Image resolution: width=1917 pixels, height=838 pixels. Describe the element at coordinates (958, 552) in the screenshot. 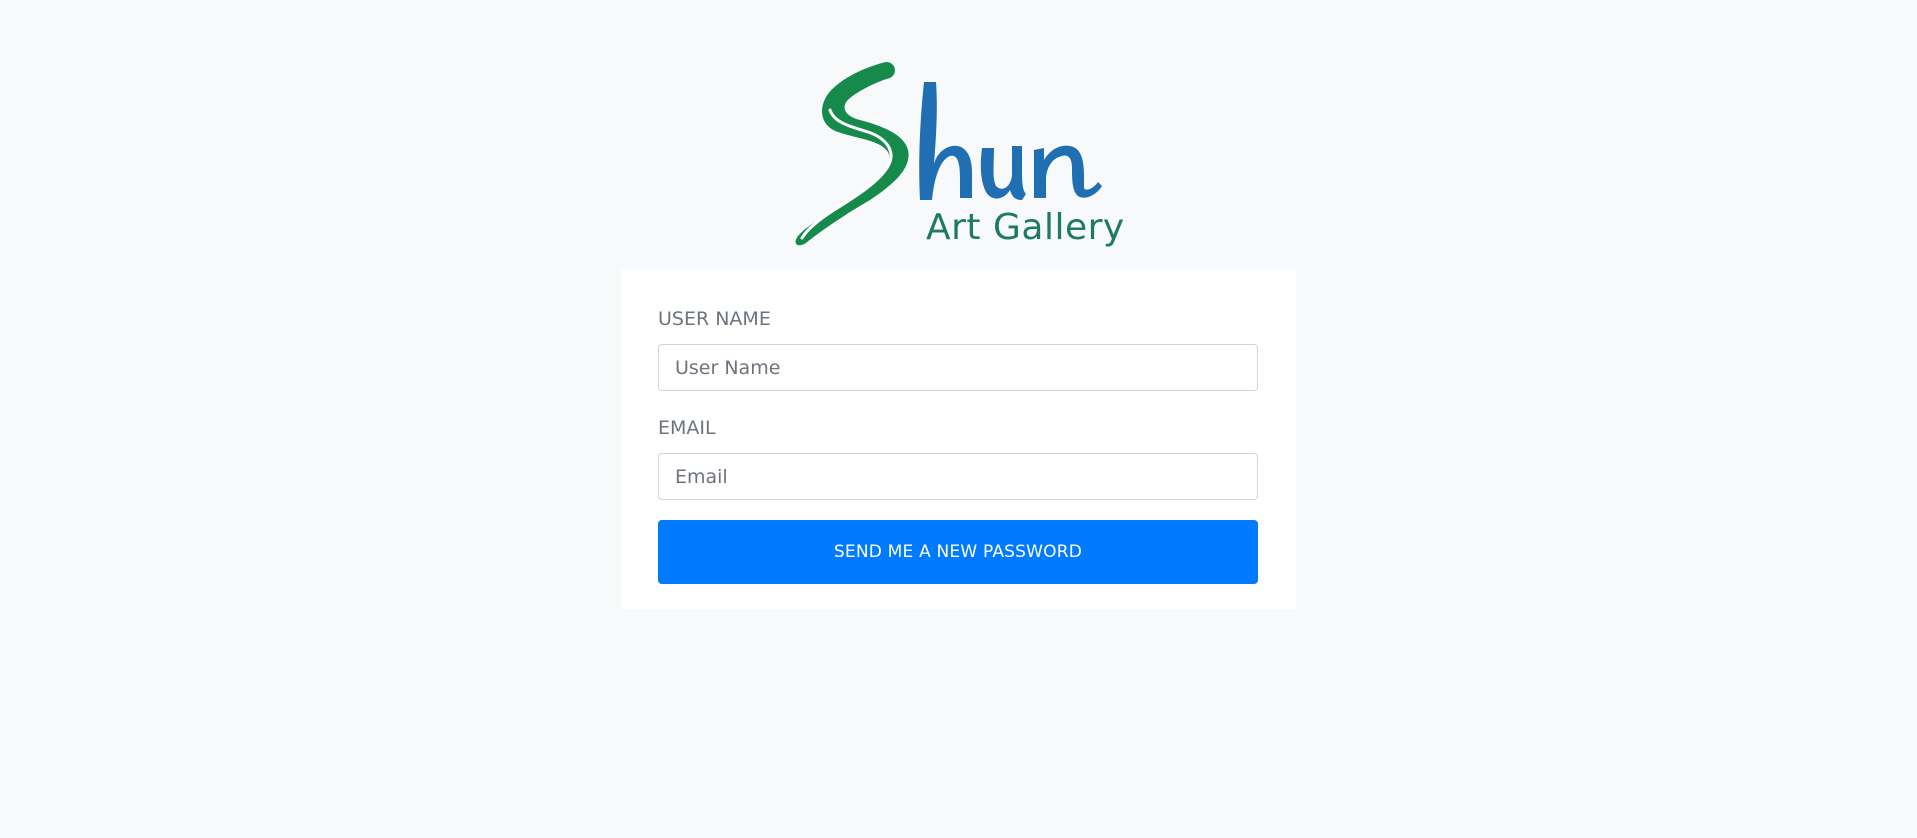

I see `send-new-password-button: SEND ME A NEW PASSWORD` at that location.